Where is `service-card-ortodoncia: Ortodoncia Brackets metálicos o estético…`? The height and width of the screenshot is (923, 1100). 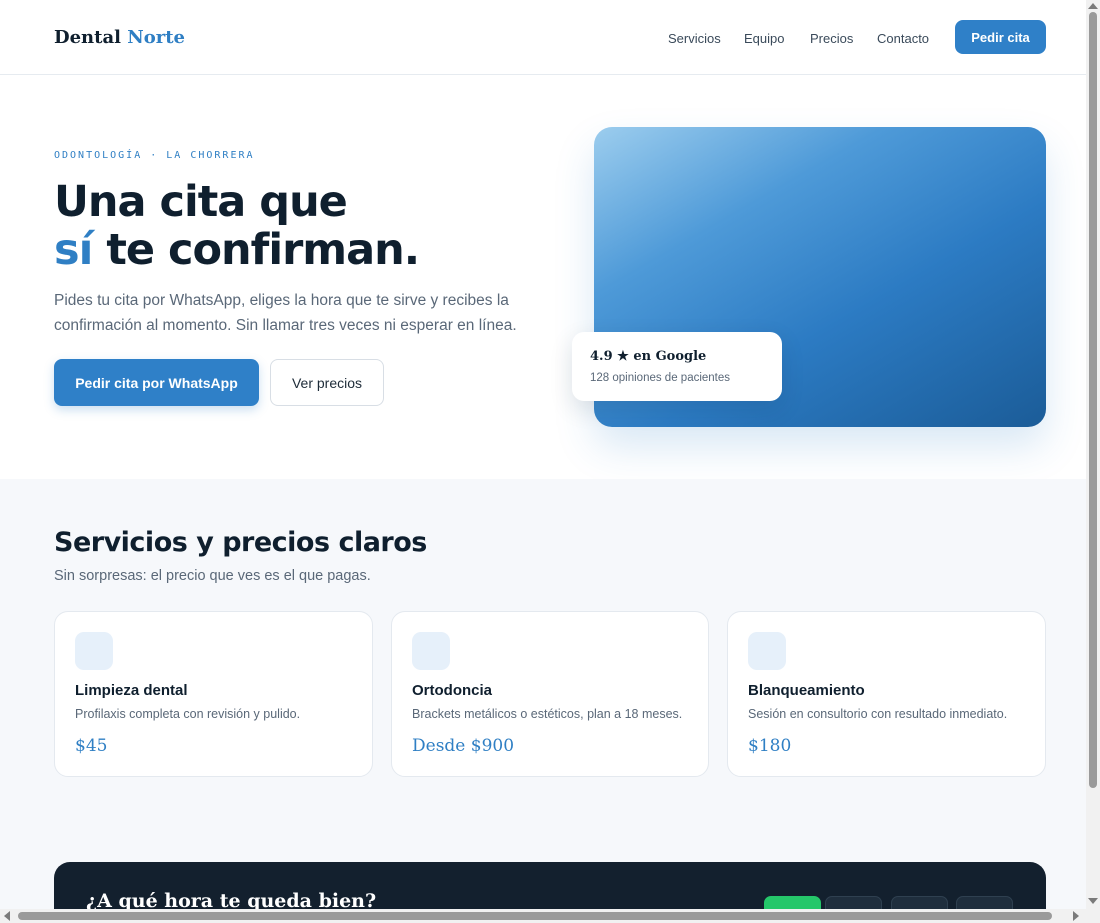
service-card-ortodoncia: Ortodoncia Brackets metálicos o estético… is located at coordinates (550, 694).